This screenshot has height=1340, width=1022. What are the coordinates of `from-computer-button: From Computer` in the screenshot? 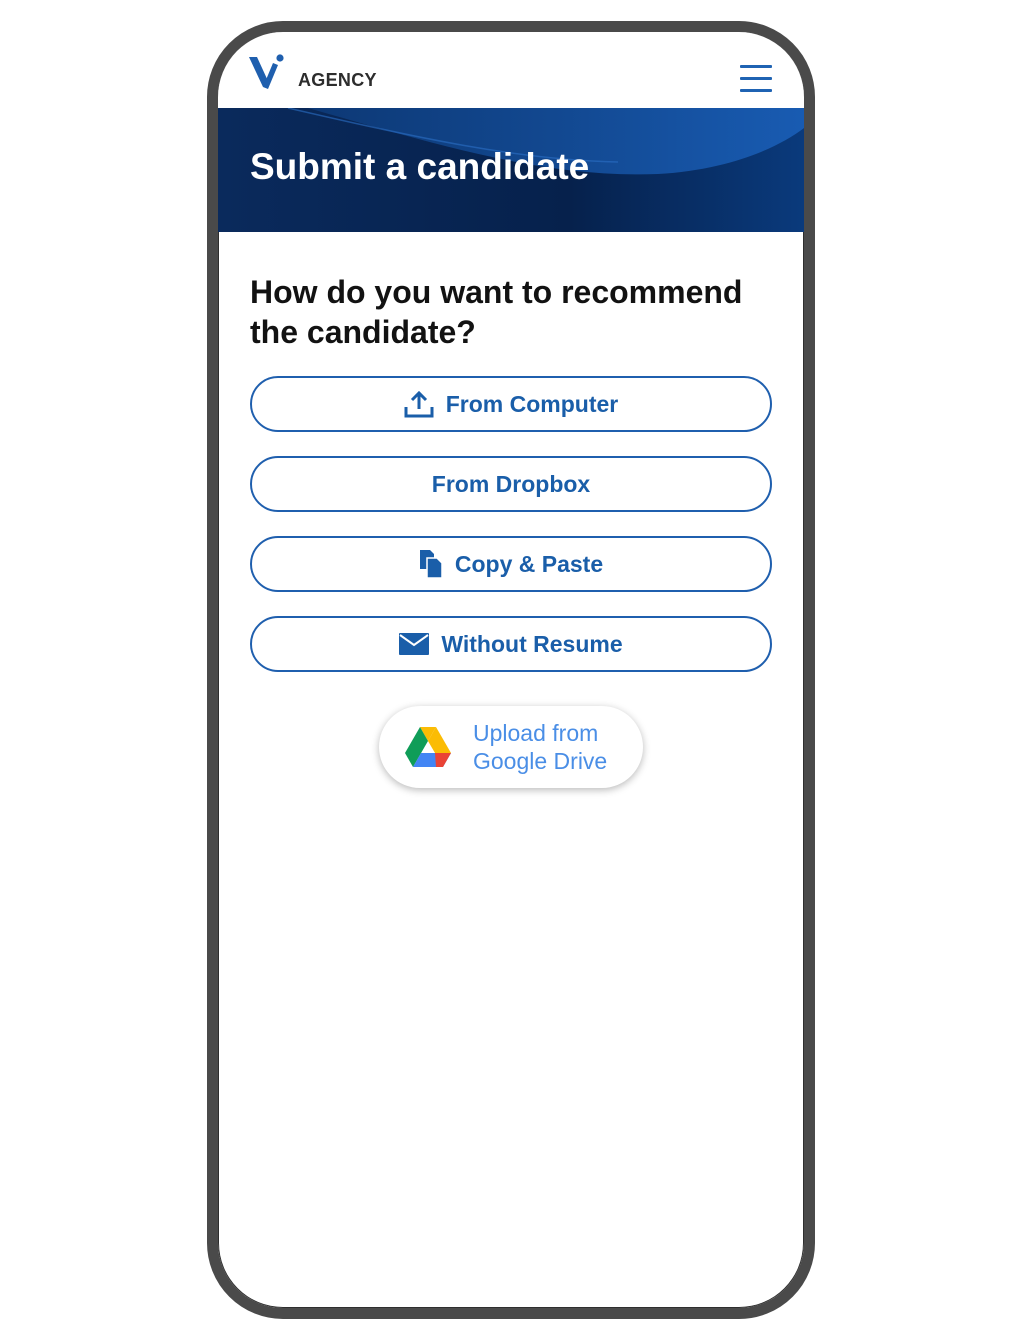 It's located at (511, 404).